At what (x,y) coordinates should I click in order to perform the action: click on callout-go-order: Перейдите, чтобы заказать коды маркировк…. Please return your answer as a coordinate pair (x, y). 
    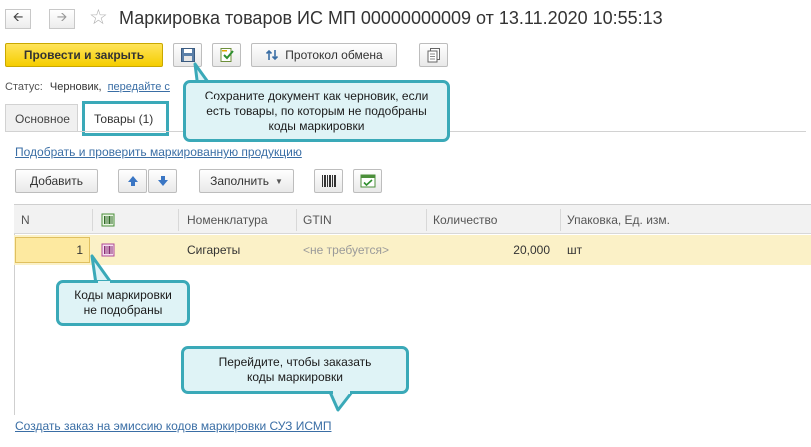
    Looking at the image, I should click on (295, 370).